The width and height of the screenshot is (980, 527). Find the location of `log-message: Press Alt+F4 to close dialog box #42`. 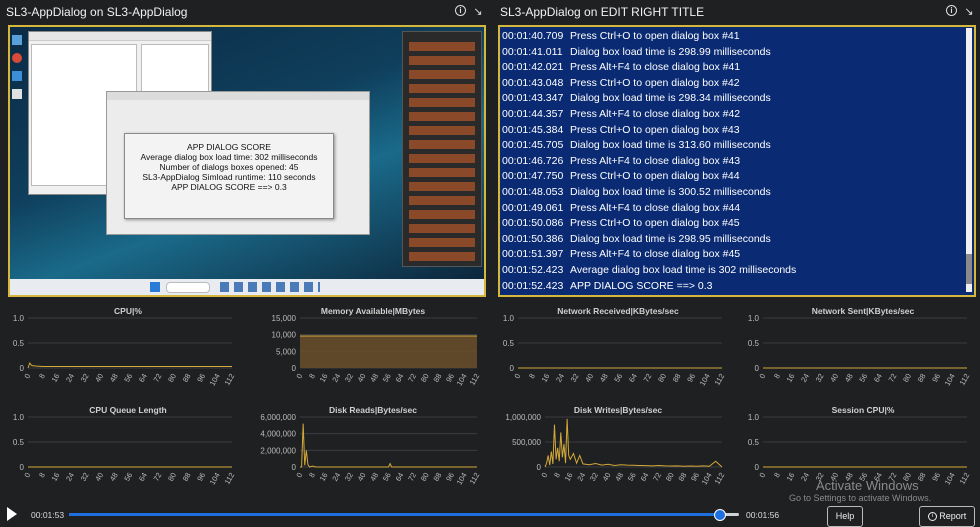

log-message: Press Alt+F4 to close dialog box #42 is located at coordinates (655, 114).